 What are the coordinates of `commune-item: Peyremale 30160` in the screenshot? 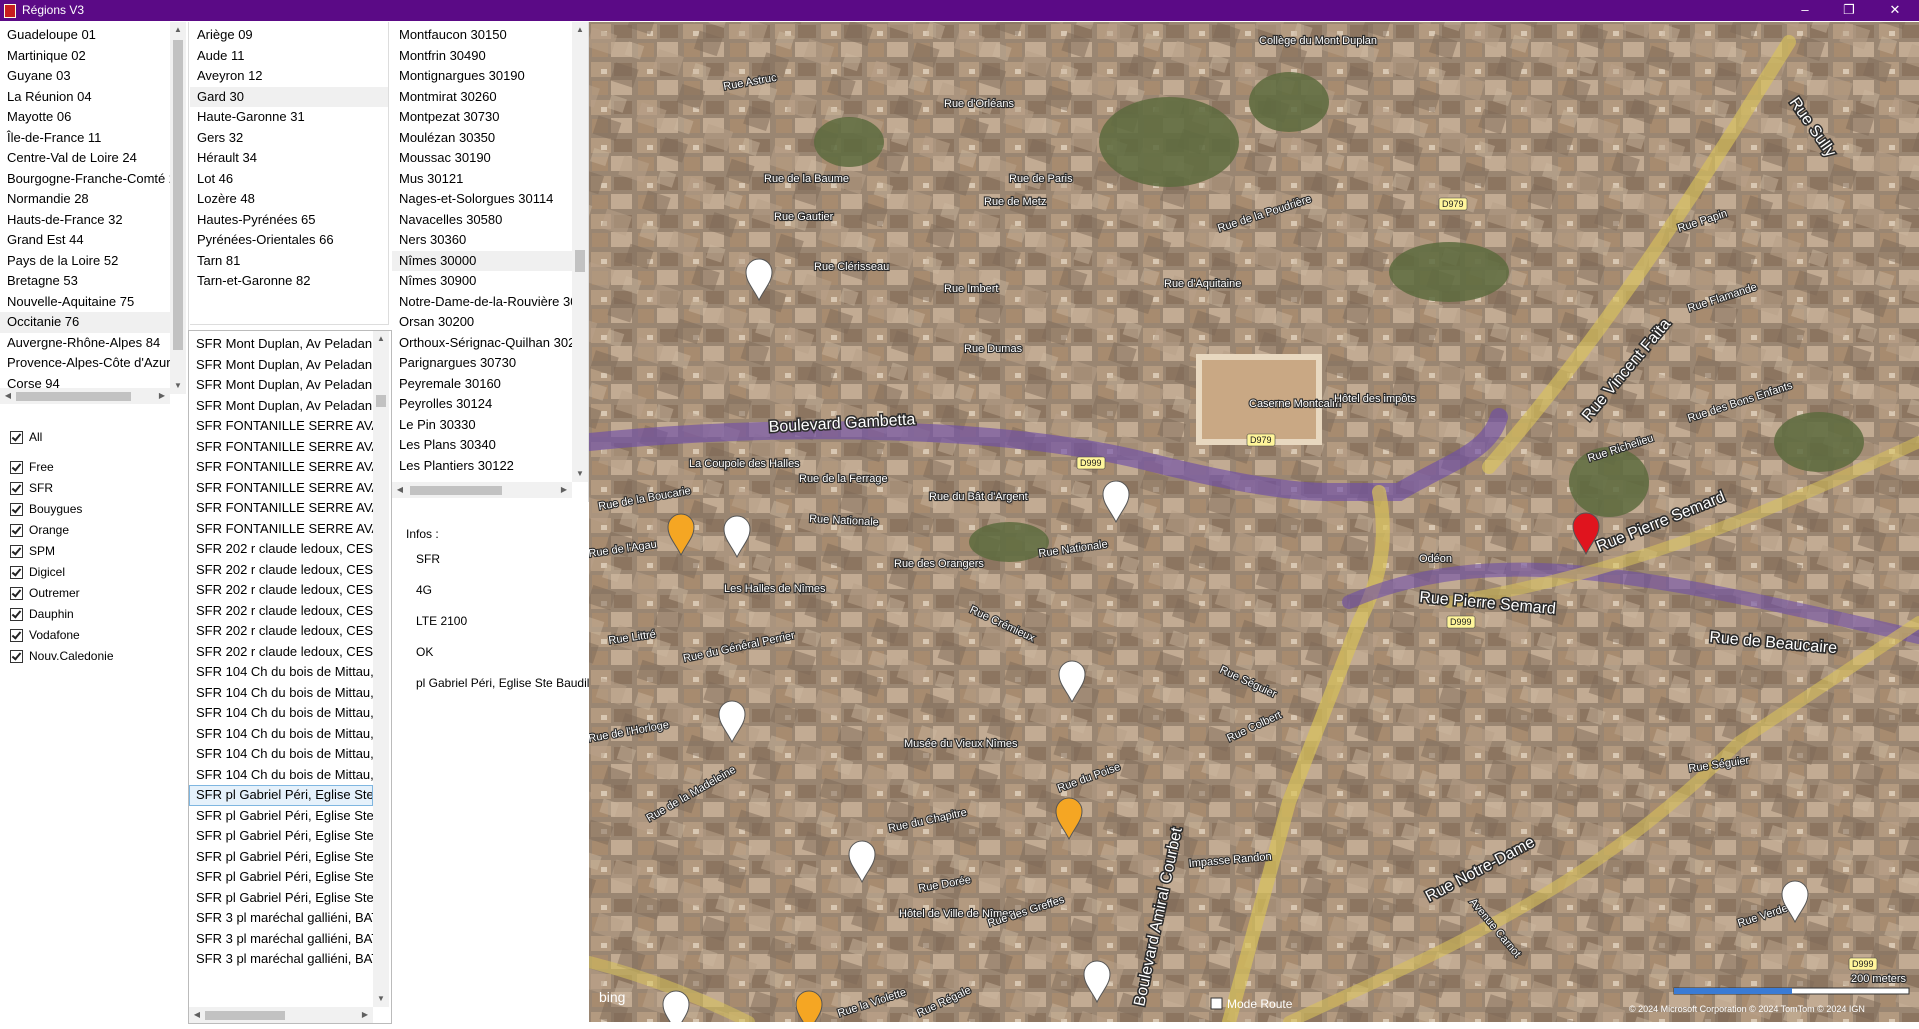 It's located at (482, 384).